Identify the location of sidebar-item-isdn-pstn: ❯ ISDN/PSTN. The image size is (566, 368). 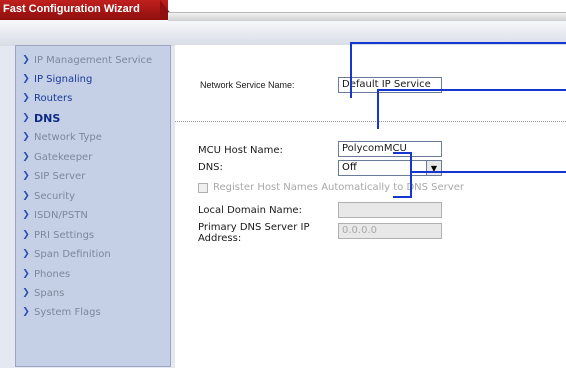
(52, 215).